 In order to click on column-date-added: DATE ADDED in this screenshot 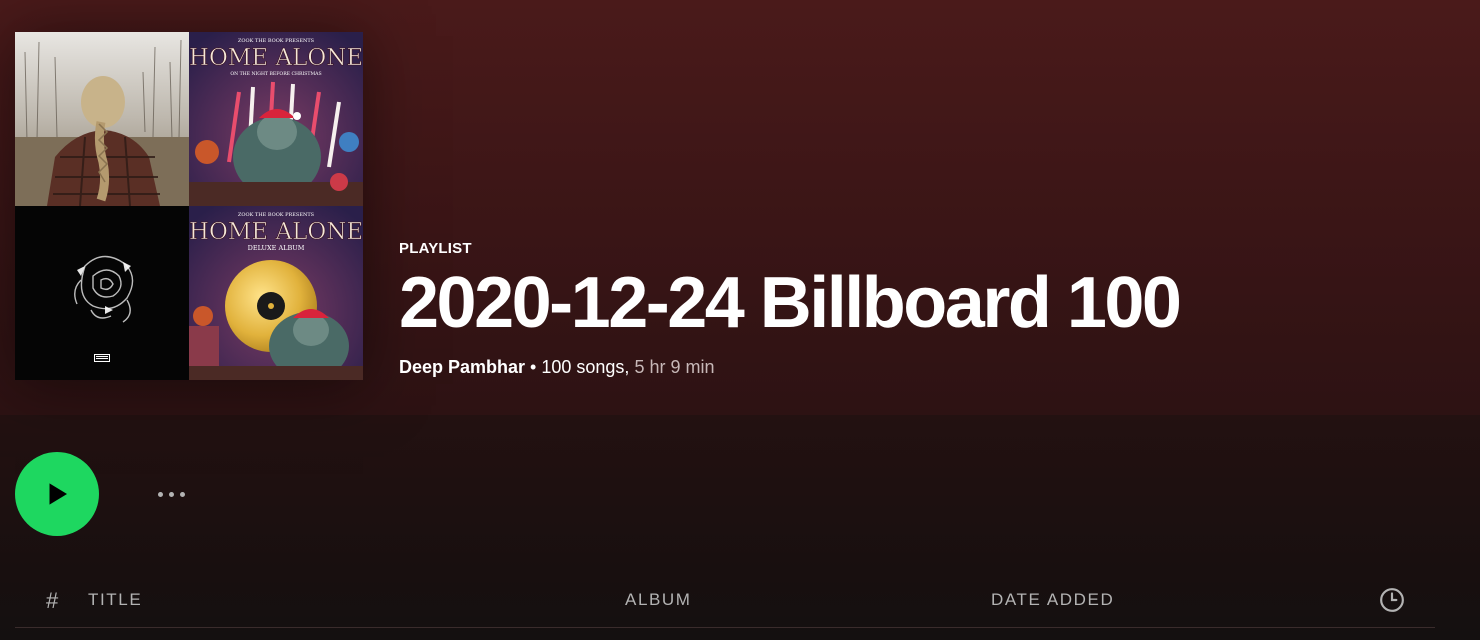, I will do `click(1052, 600)`.